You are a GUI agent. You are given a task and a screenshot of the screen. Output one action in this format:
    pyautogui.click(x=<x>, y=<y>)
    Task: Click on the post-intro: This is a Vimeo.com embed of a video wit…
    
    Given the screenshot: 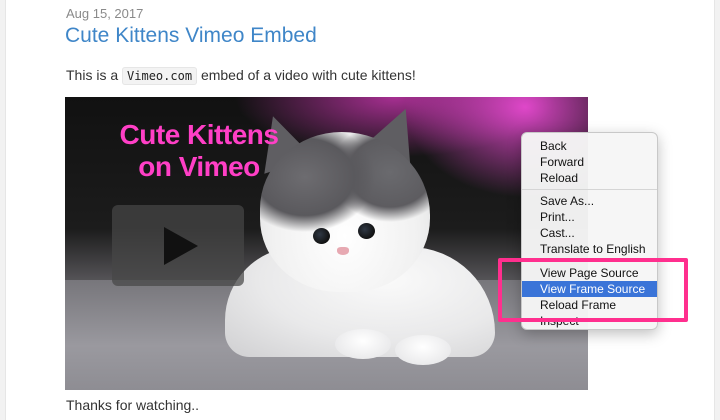 What is the action you would take?
    pyautogui.click(x=241, y=76)
    